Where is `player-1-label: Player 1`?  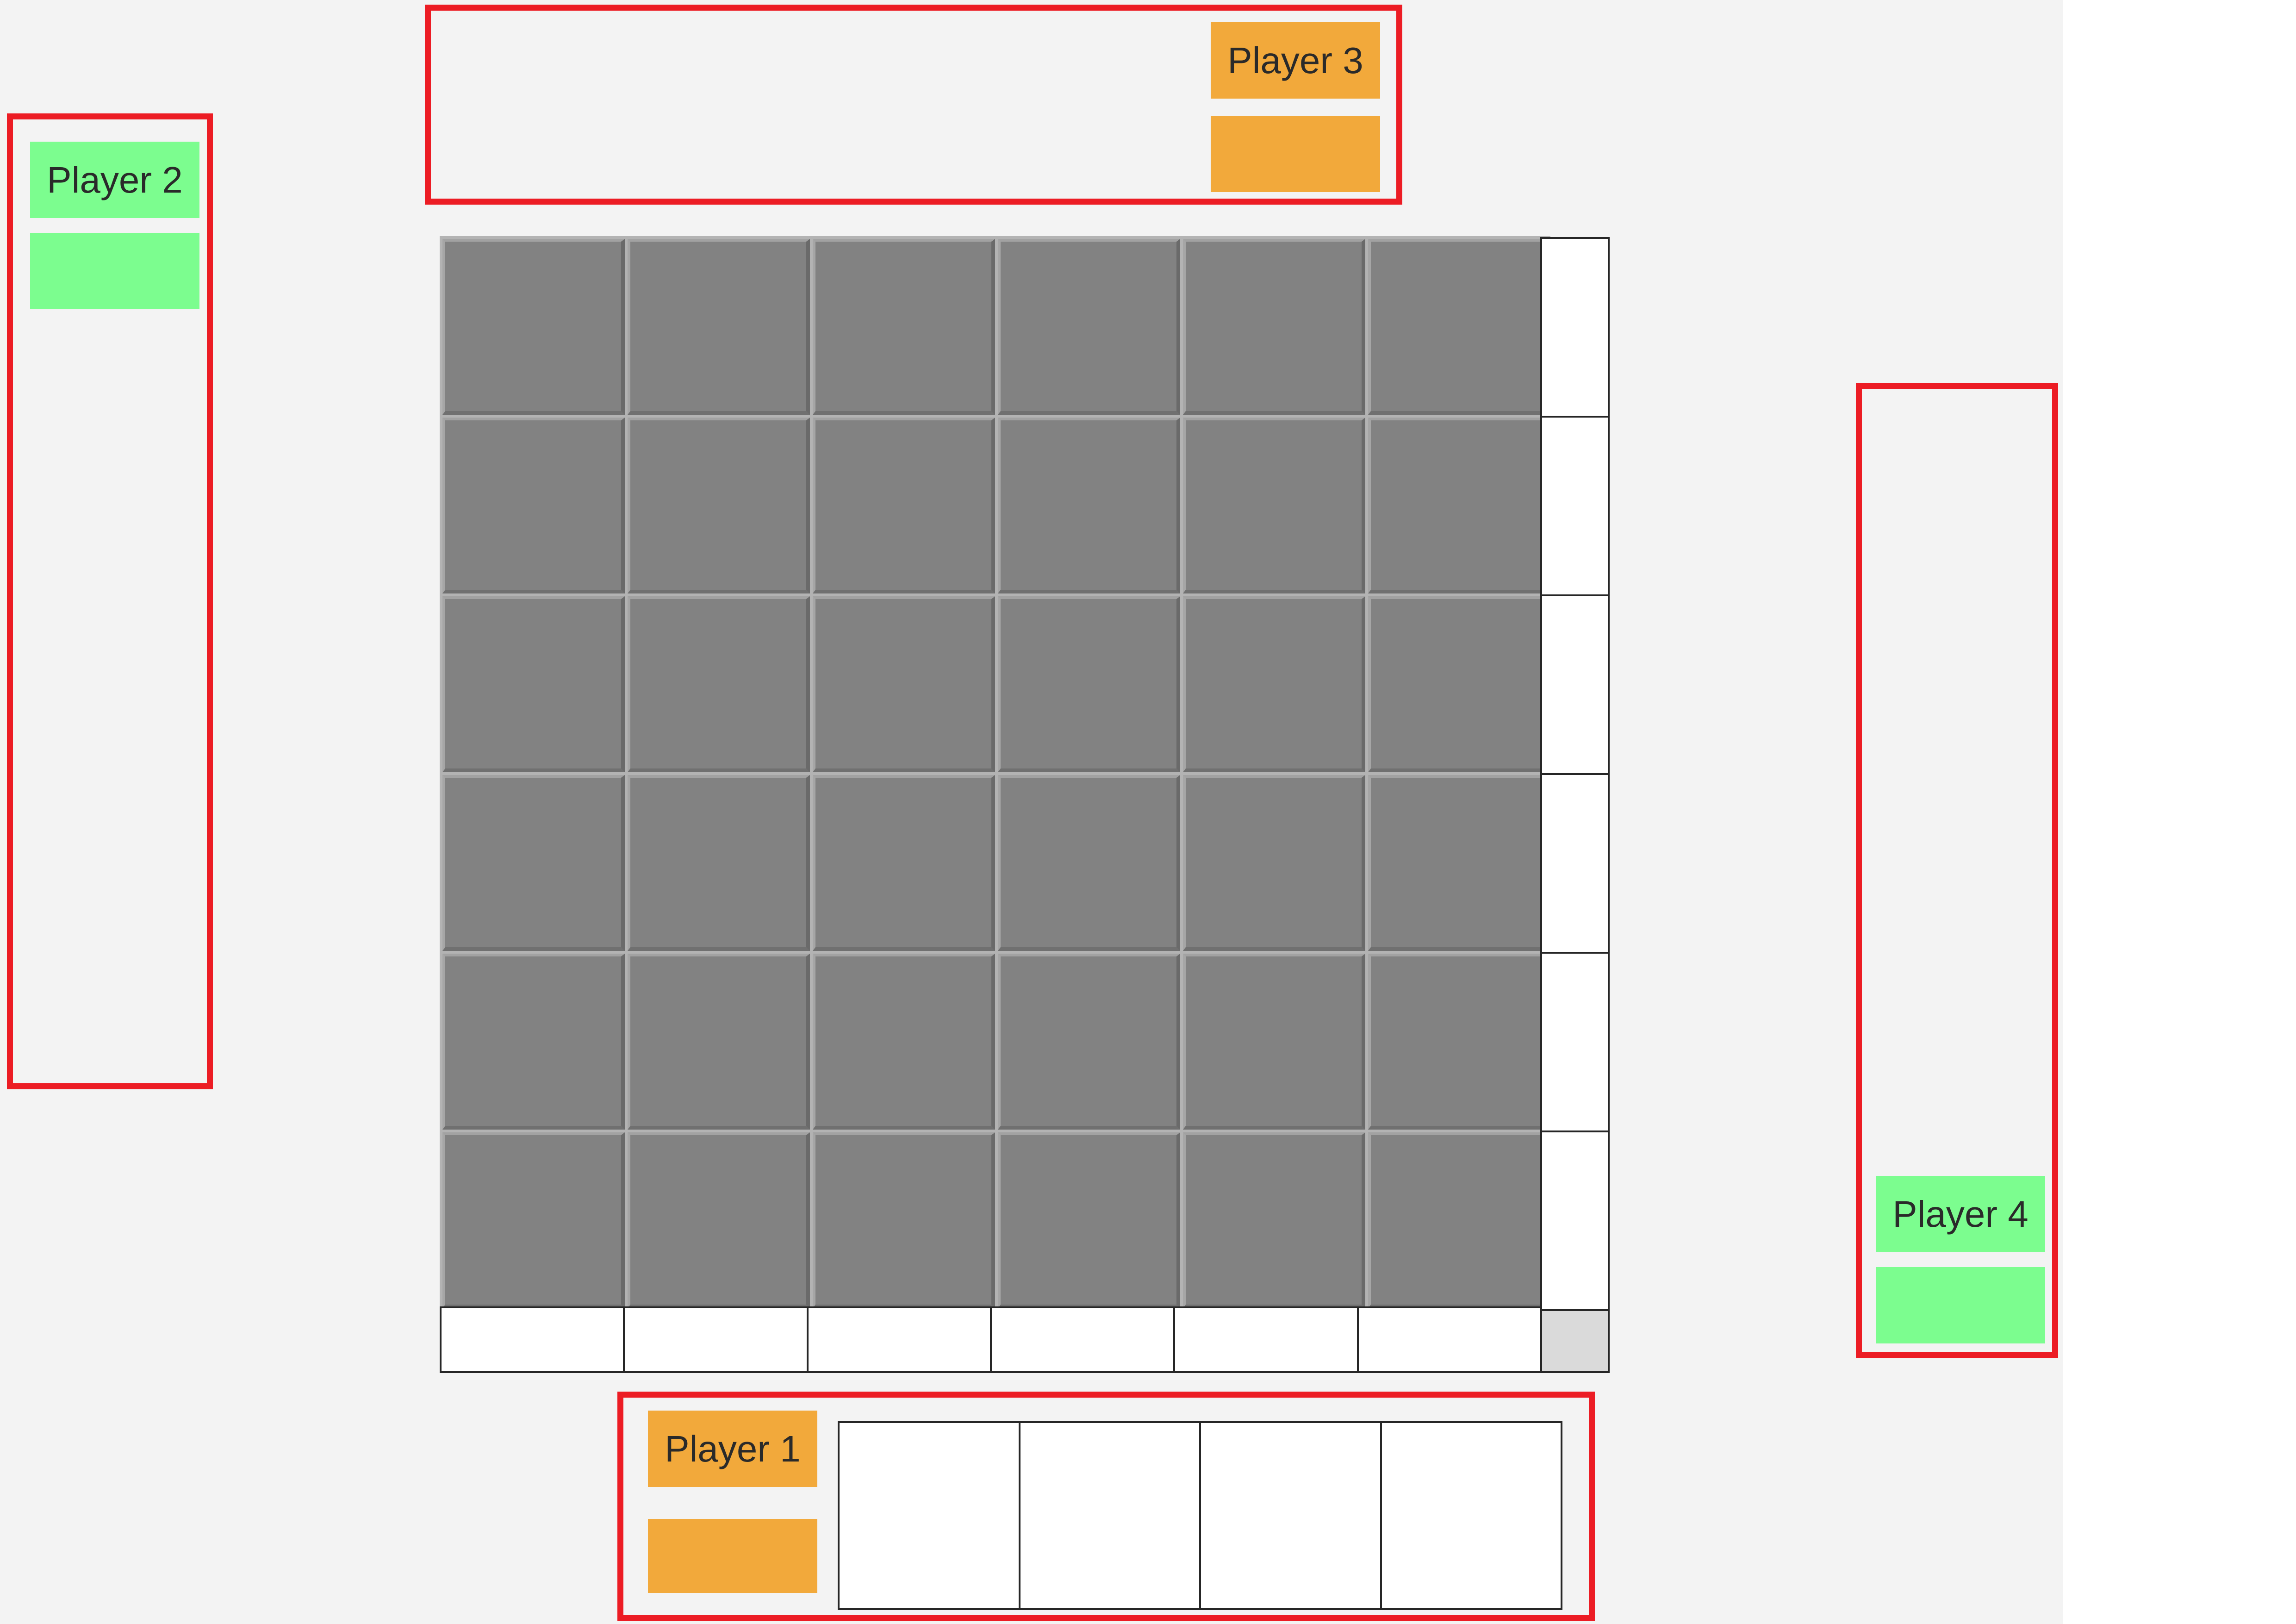 player-1-label: Player 1 is located at coordinates (732, 1449).